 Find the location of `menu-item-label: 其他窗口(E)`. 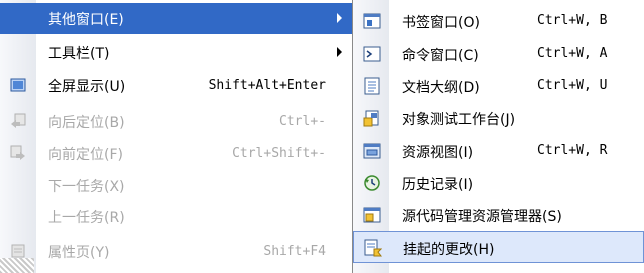

menu-item-label: 其他窗口(E) is located at coordinates (86, 20).